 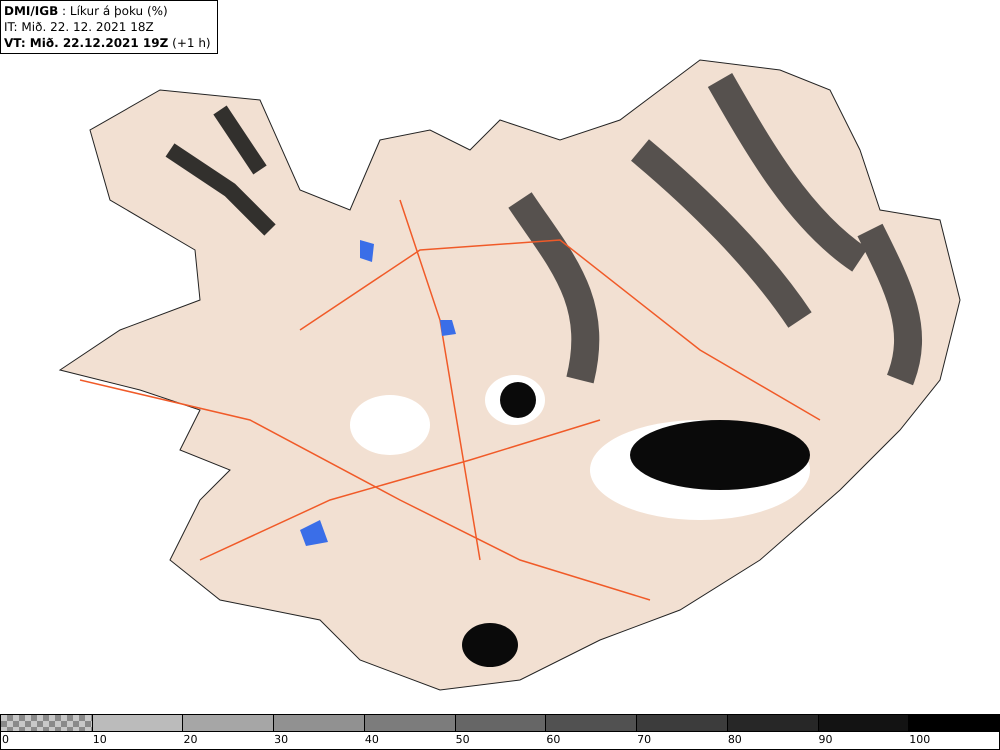 What do you see at coordinates (5, 740) in the screenshot?
I see `scale-label: 0` at bounding box center [5, 740].